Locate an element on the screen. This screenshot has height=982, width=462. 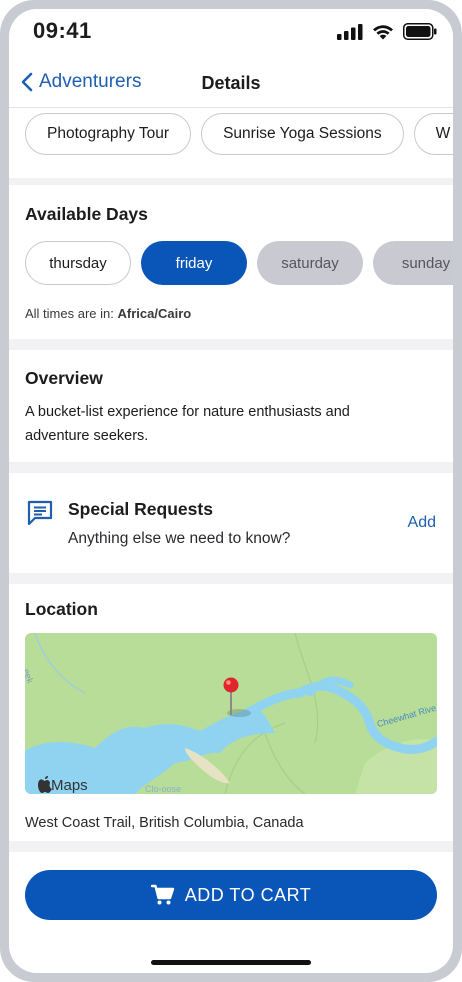
status-icons is located at coordinates (387, 31).